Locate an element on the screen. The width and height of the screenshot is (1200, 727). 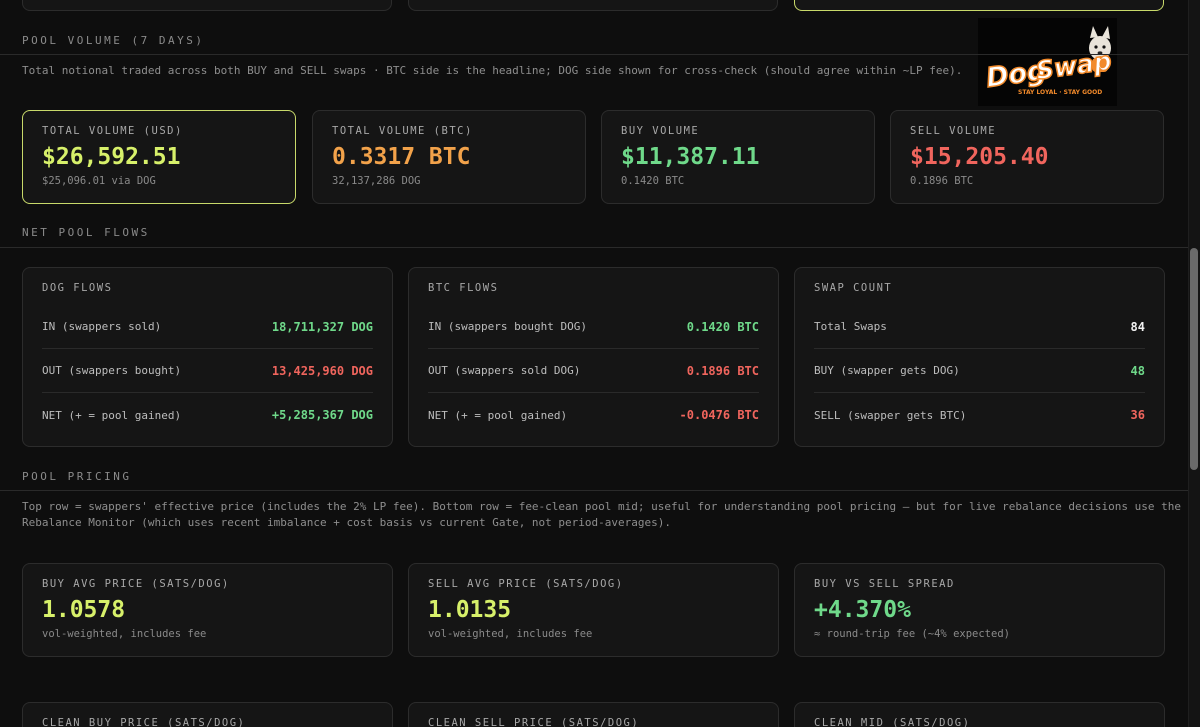
count-label: SELL (swapper gets BTC) is located at coordinates (890, 415).